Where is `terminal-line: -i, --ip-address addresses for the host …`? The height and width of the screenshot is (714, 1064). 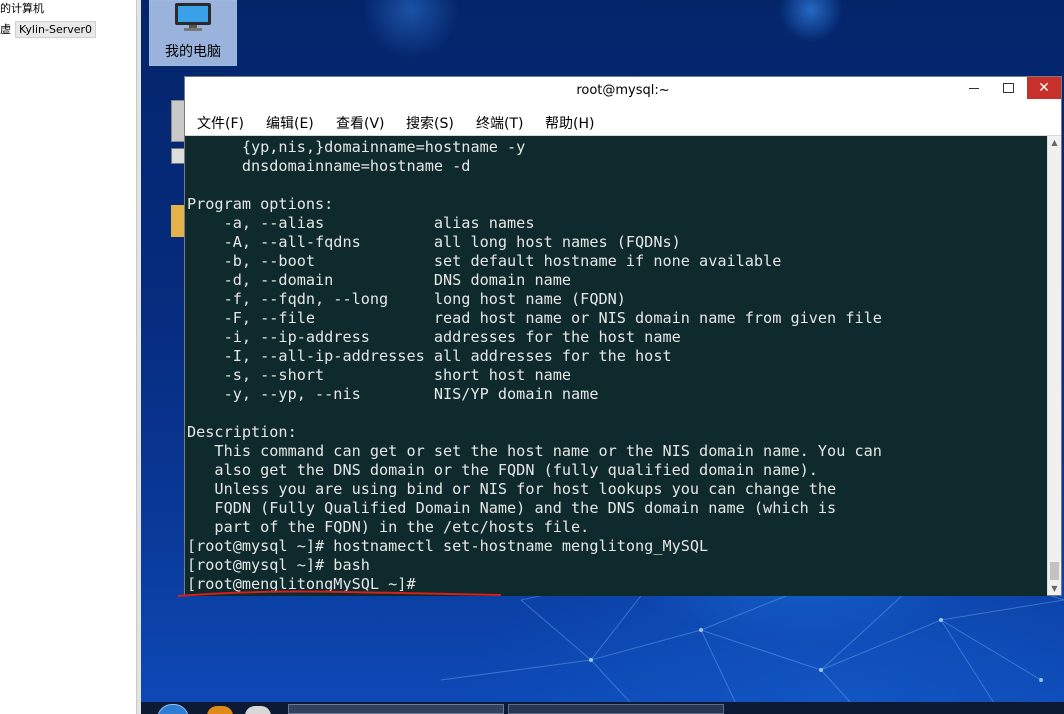 terminal-line: -i, --ip-address addresses for the host … is located at coordinates (434, 337).